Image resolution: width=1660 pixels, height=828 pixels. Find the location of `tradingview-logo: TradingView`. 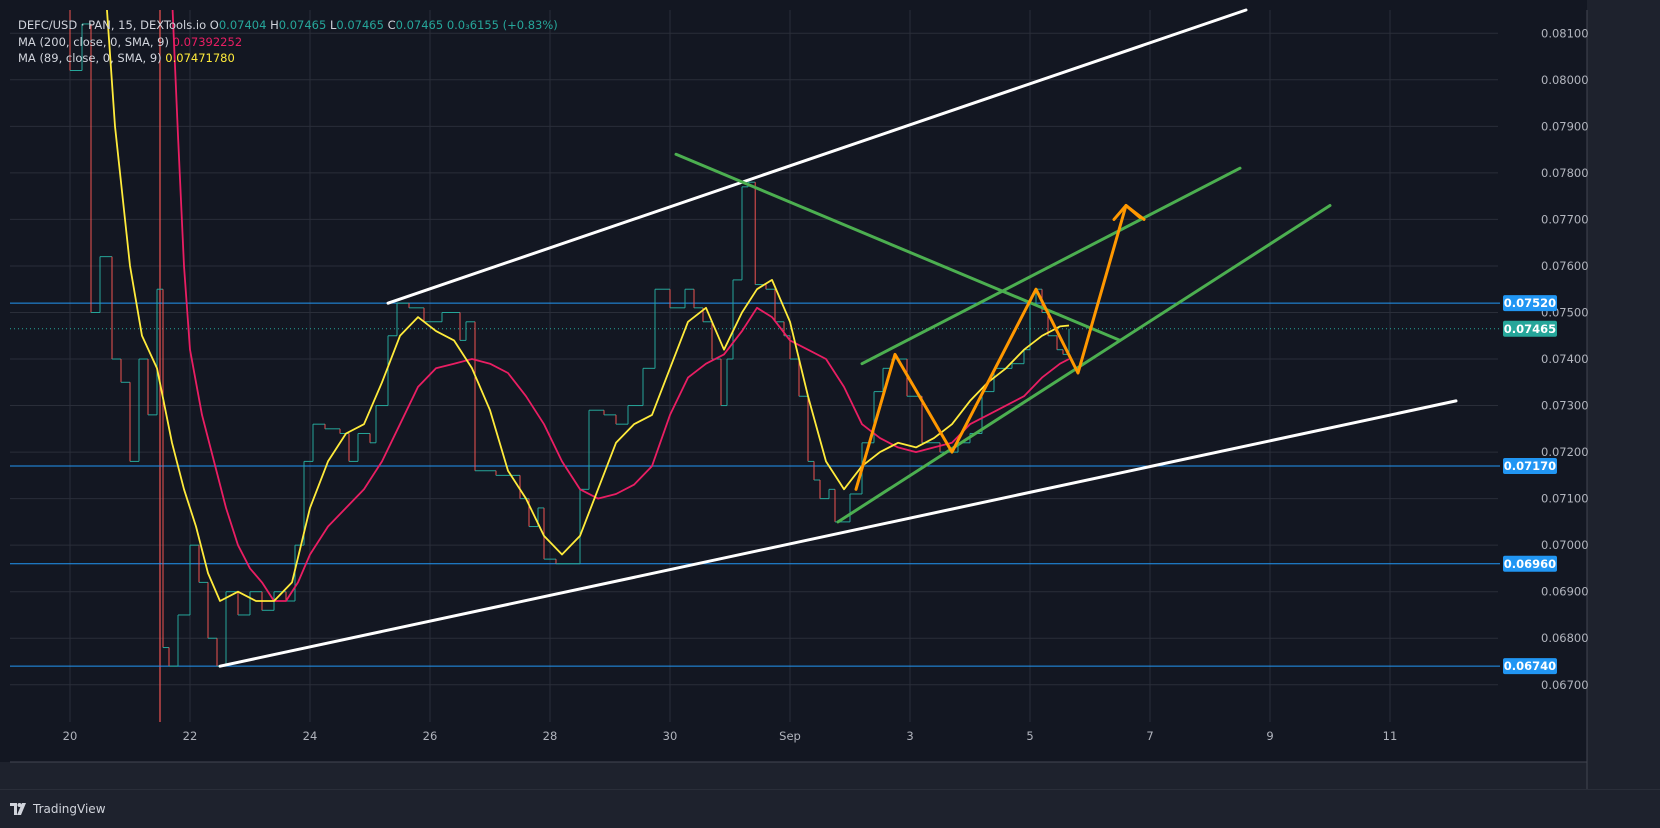

tradingview-logo: TradingView is located at coordinates (58, 809).